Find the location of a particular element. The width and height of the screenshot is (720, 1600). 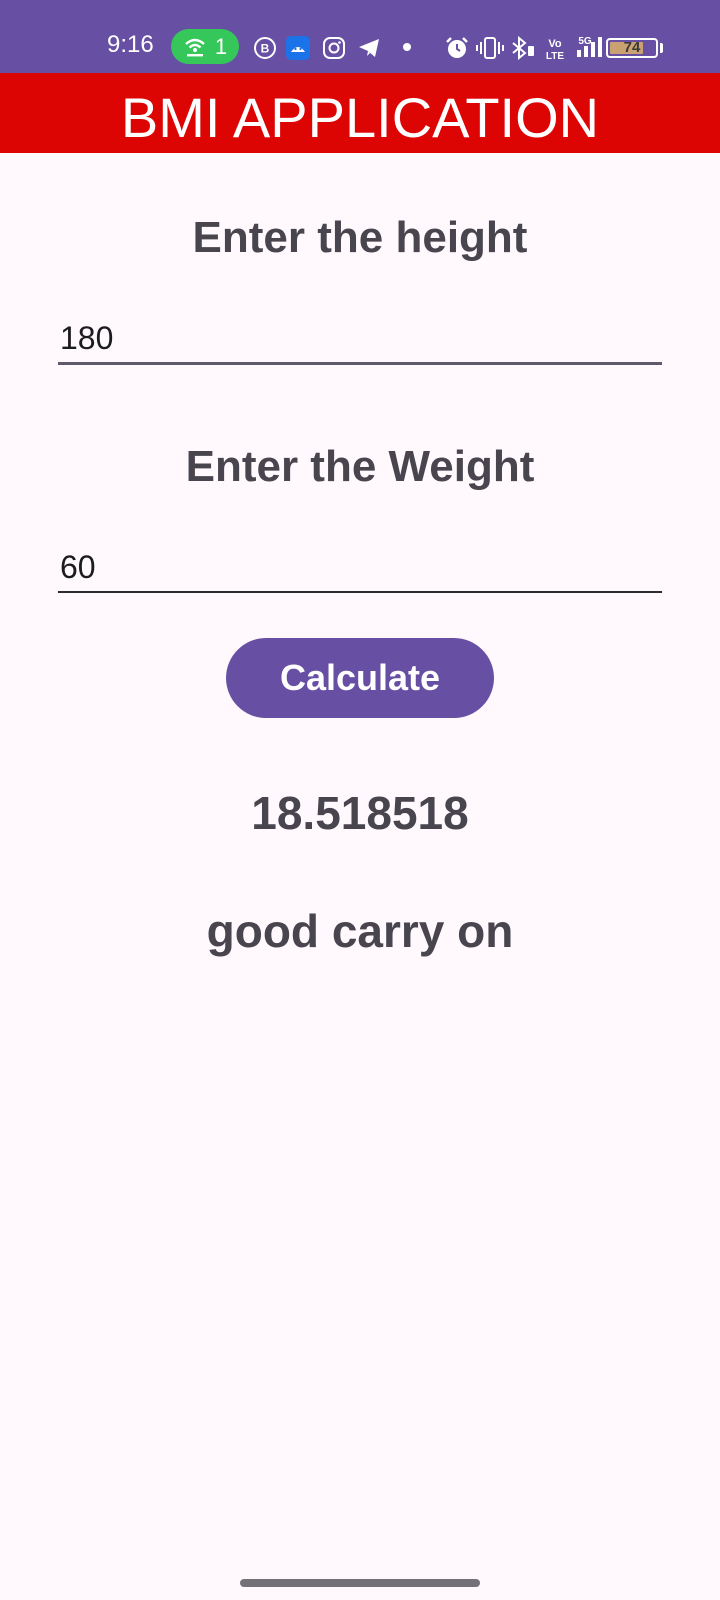

bmi-result-value: 18.518518 is located at coordinates (360, 813).